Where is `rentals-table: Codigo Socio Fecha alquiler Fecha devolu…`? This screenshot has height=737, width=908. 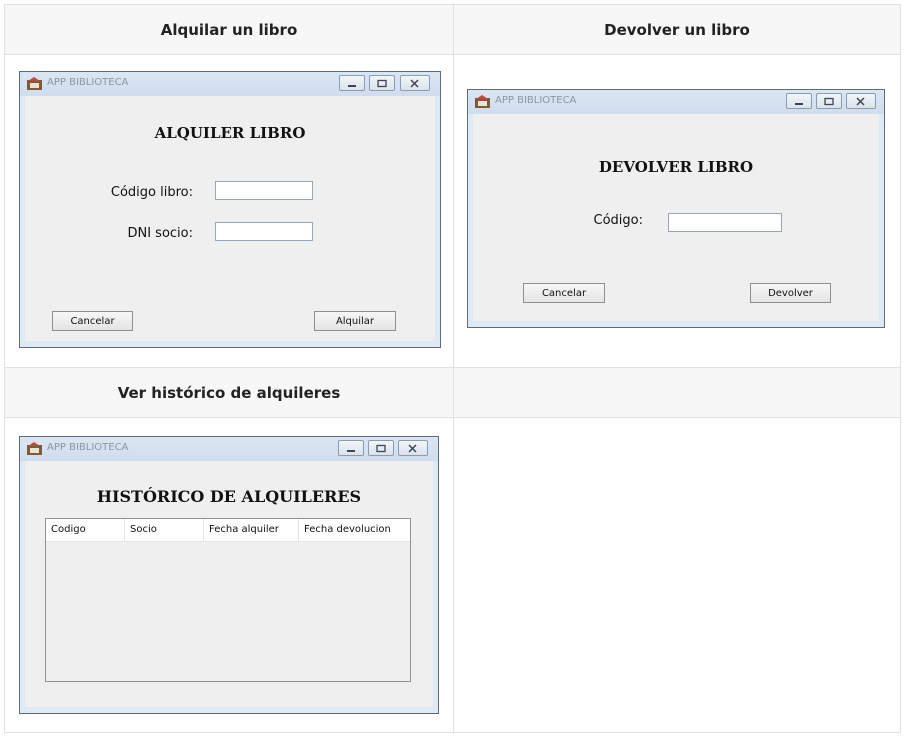
rentals-table: Codigo Socio Fecha alquiler Fecha devolu… is located at coordinates (228, 600).